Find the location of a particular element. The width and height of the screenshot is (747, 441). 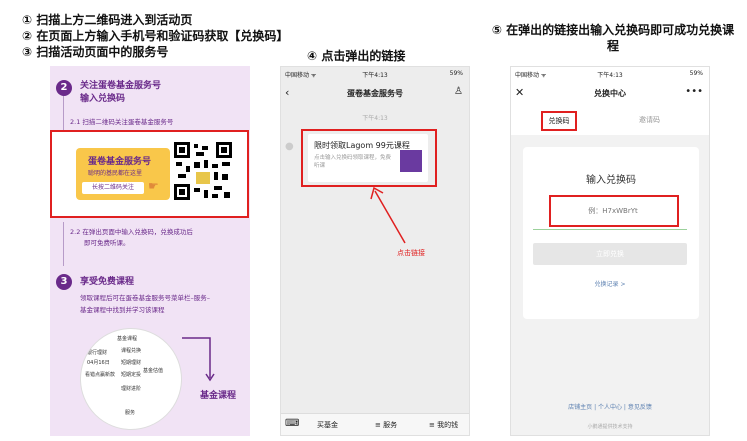

service-account-card: 蛋卷基金服务号 聪明的基民都在这里 长按二维码关注 ☛ is located at coordinates (123, 174).